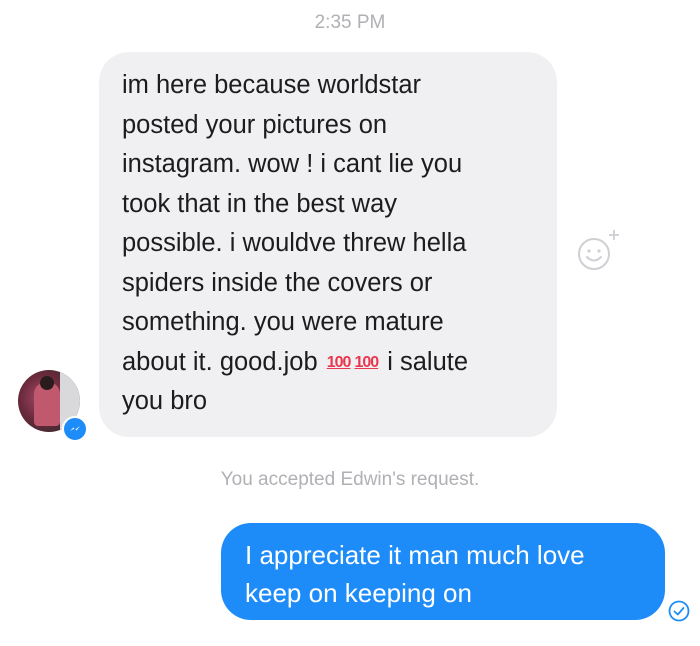 This screenshot has width=700, height=646. I want to click on avatar-head, so click(47, 383).